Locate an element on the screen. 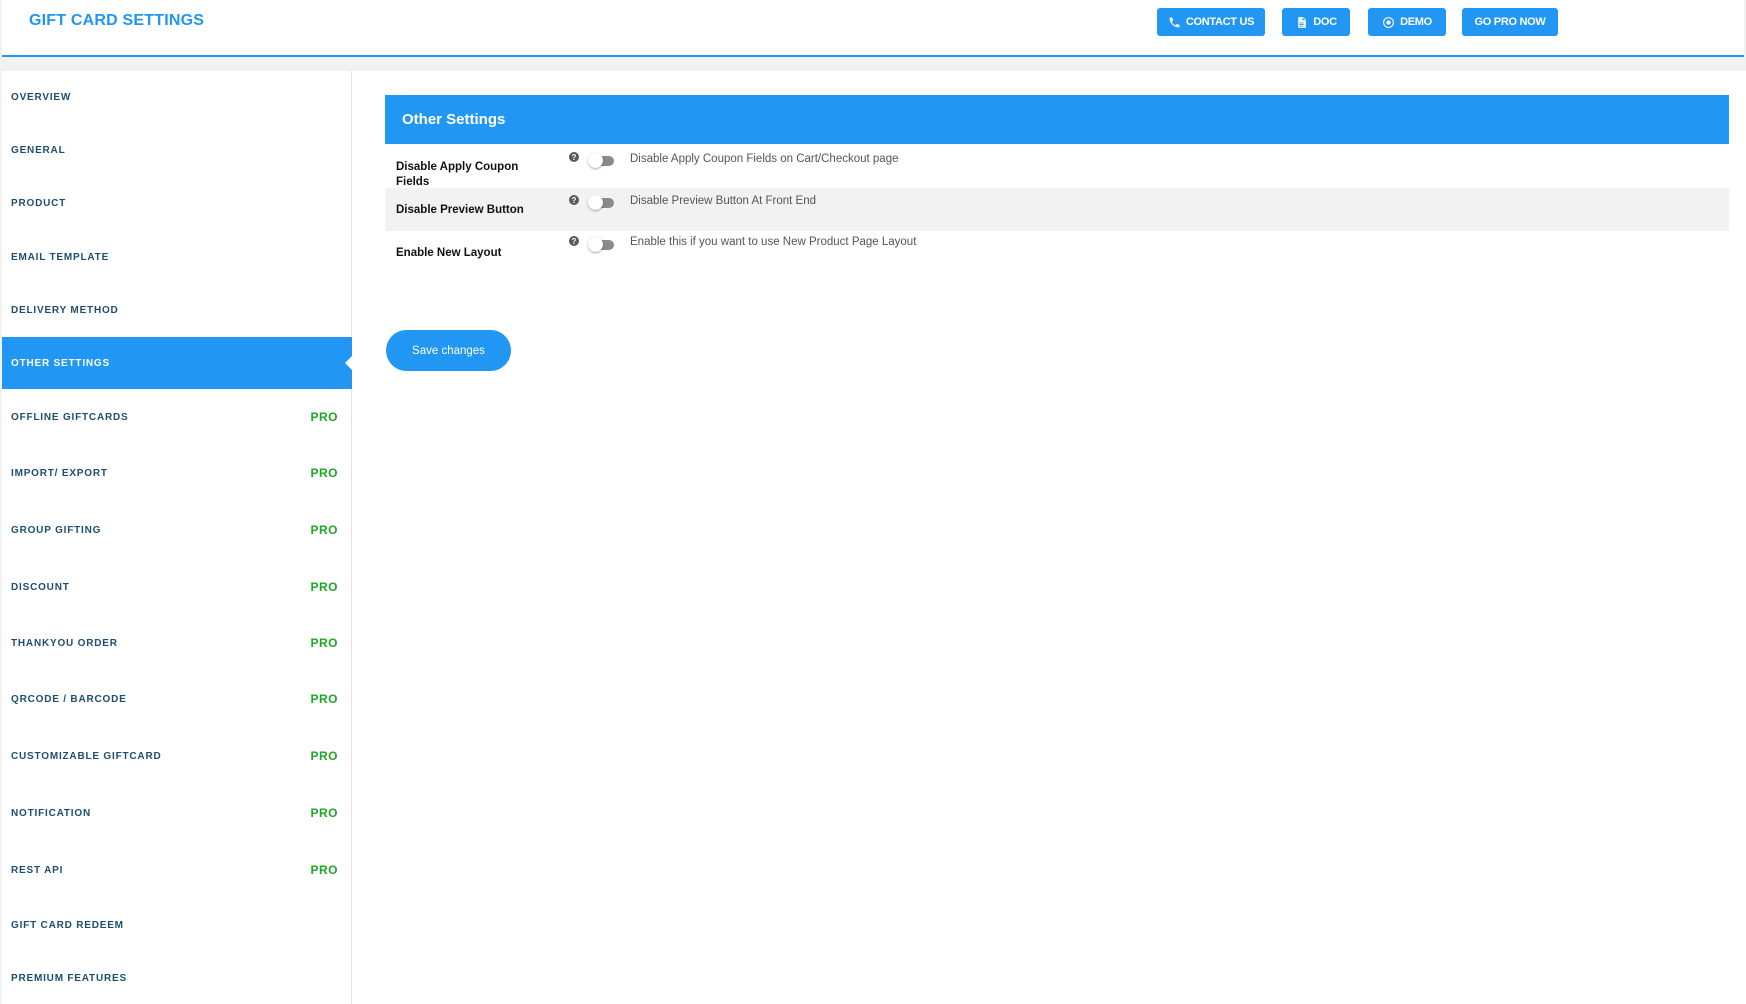 This screenshot has width=1746, height=1004. new-layout-toggle is located at coordinates (602, 244).